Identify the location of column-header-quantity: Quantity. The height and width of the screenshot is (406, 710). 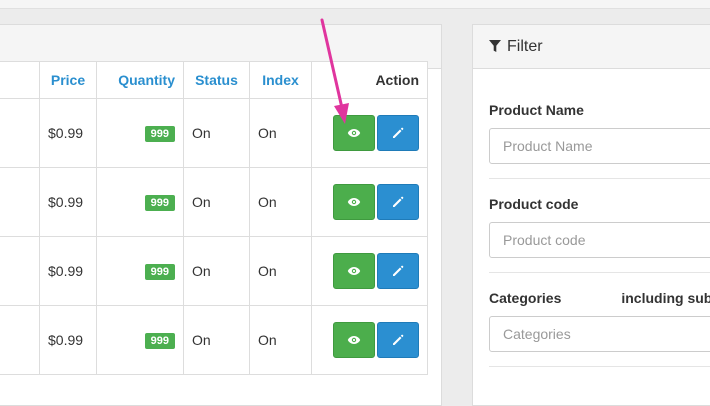
(140, 80).